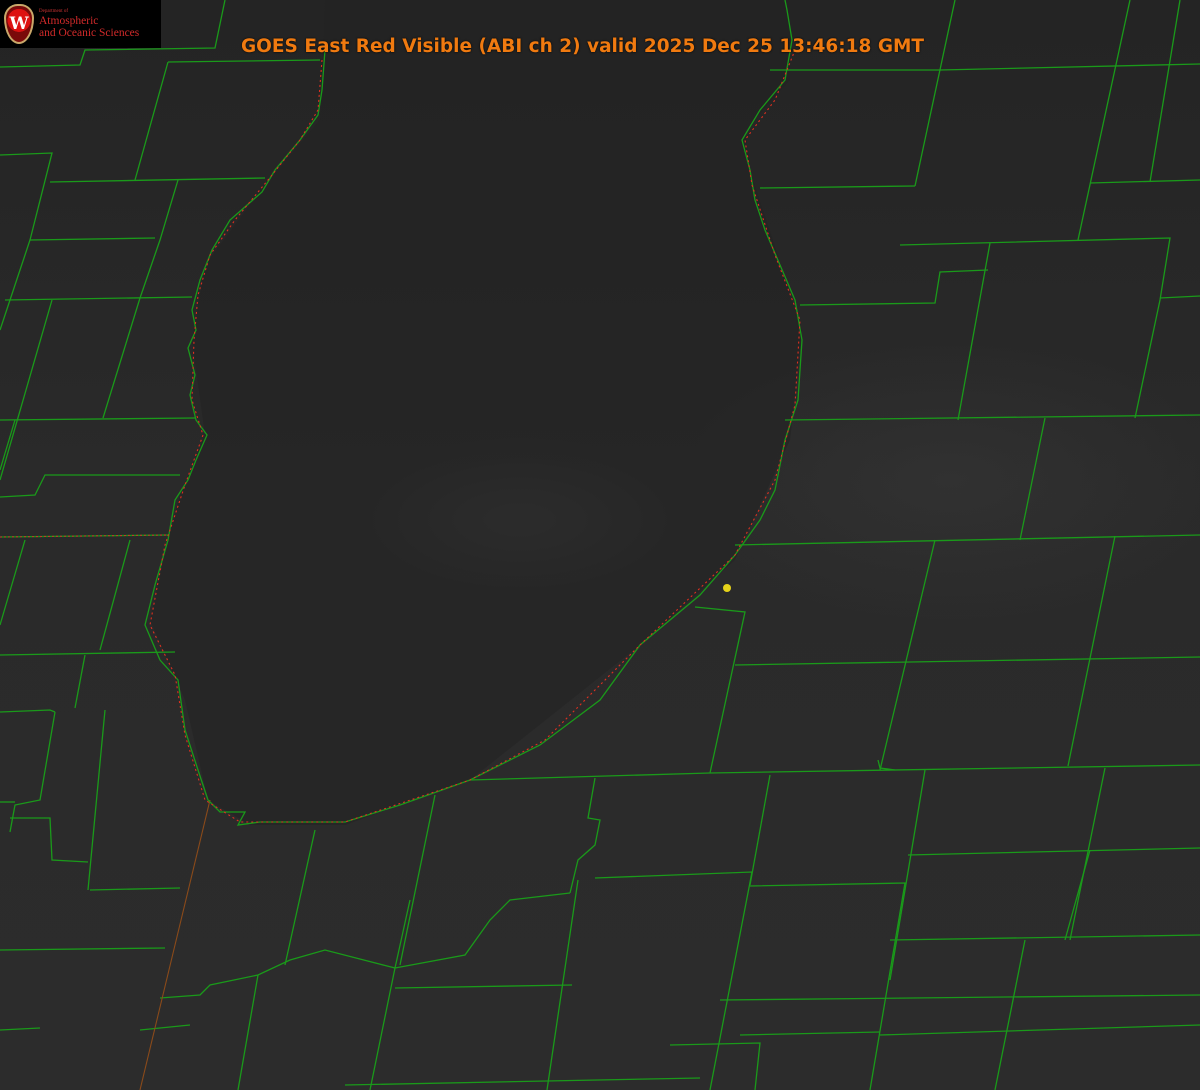  What do you see at coordinates (19, 24) in the screenshot?
I see `uw-crest-icon: W` at bounding box center [19, 24].